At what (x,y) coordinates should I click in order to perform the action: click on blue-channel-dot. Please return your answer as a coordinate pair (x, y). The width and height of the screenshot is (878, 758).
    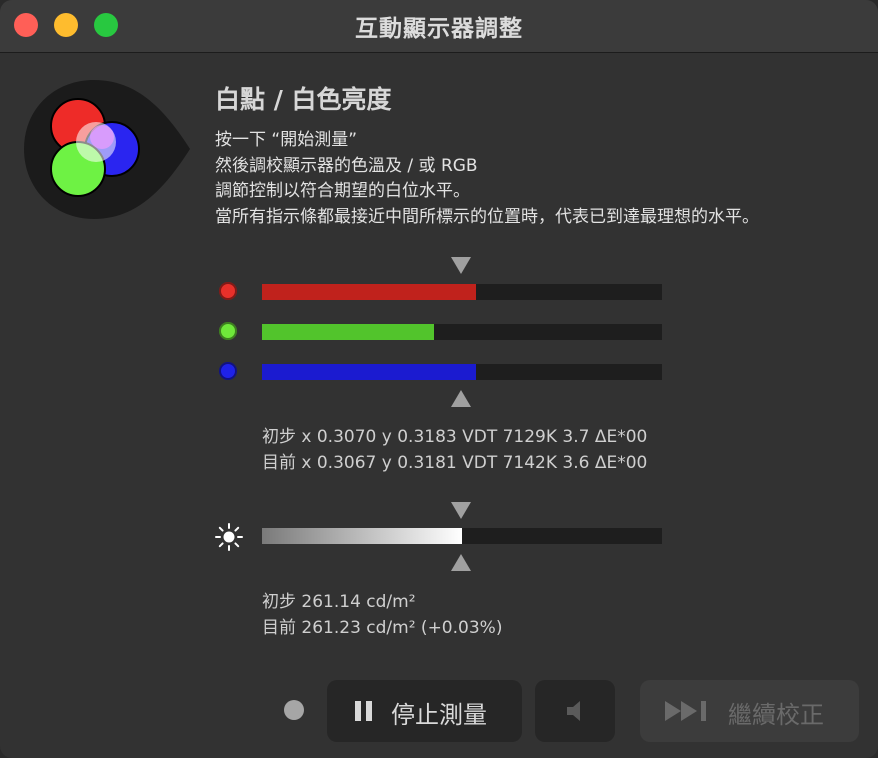
    Looking at the image, I should click on (228, 371).